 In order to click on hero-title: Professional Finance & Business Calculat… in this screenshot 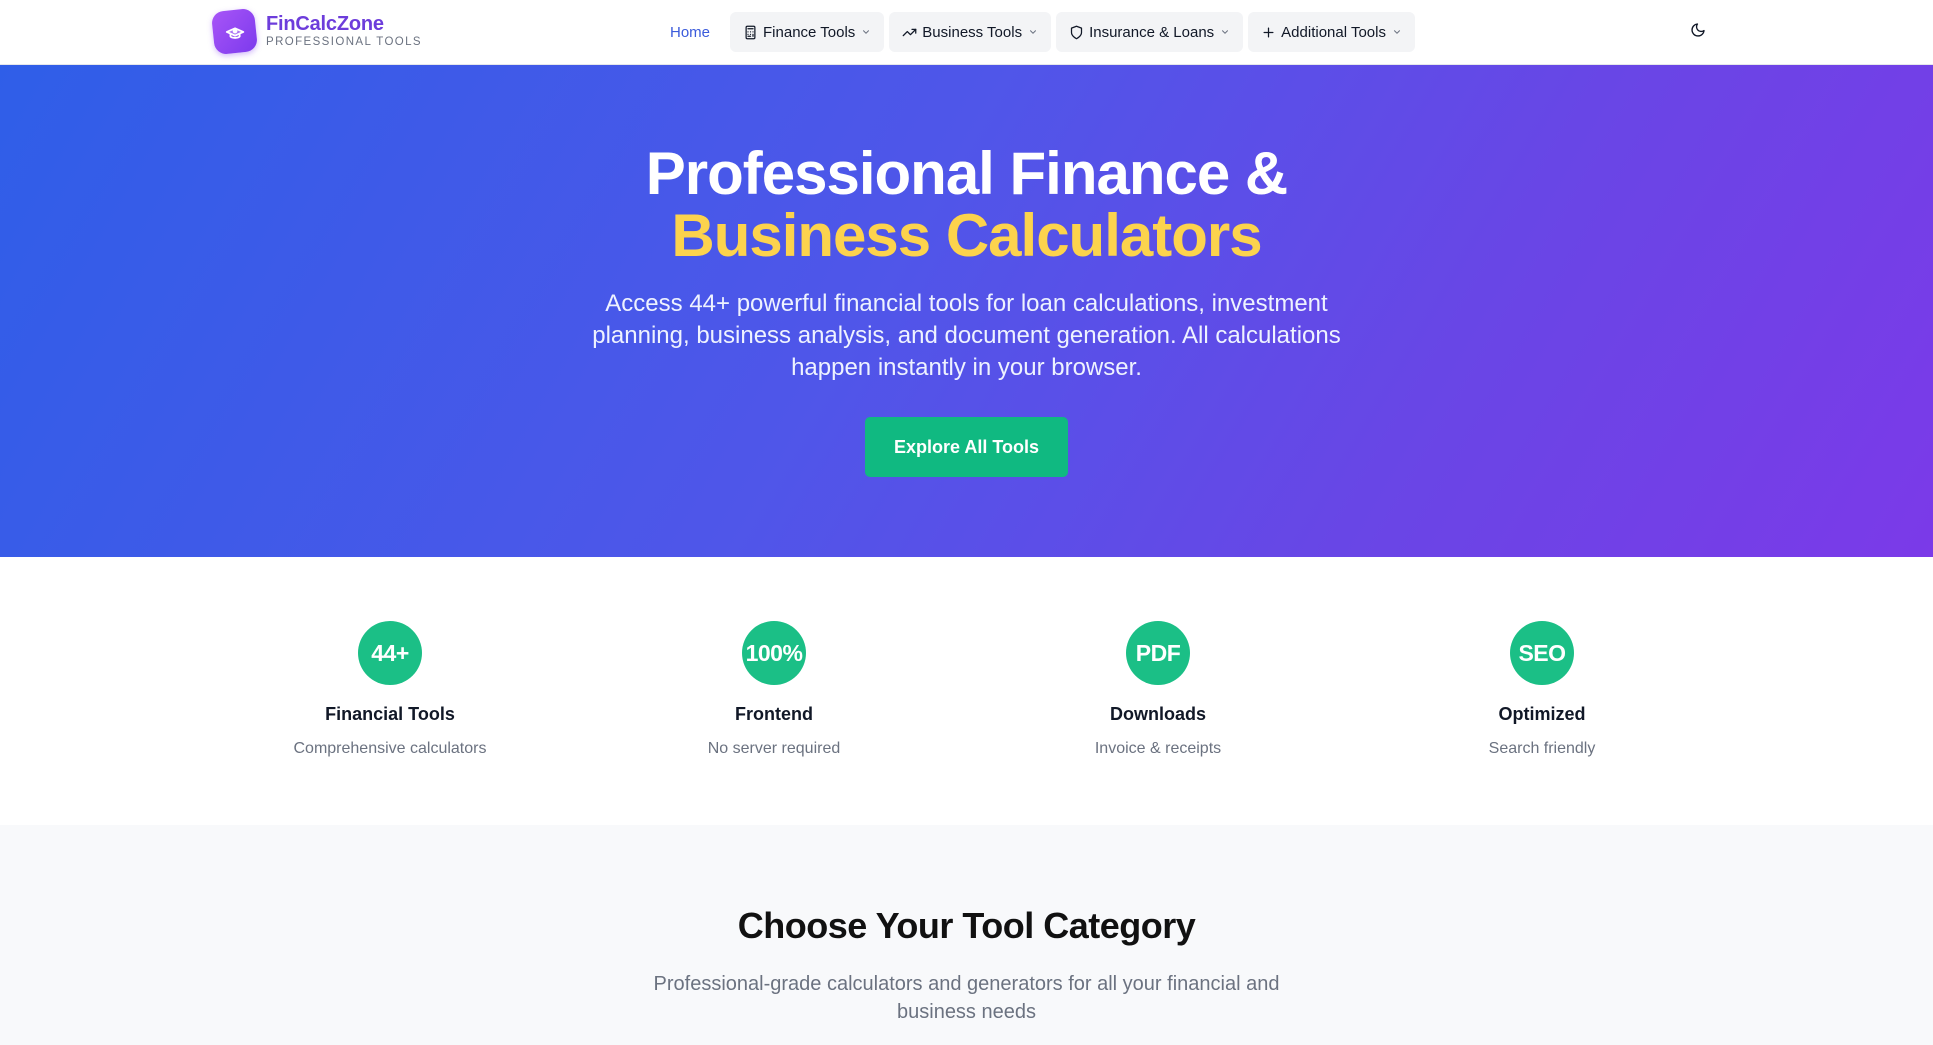, I will do `click(966, 205)`.